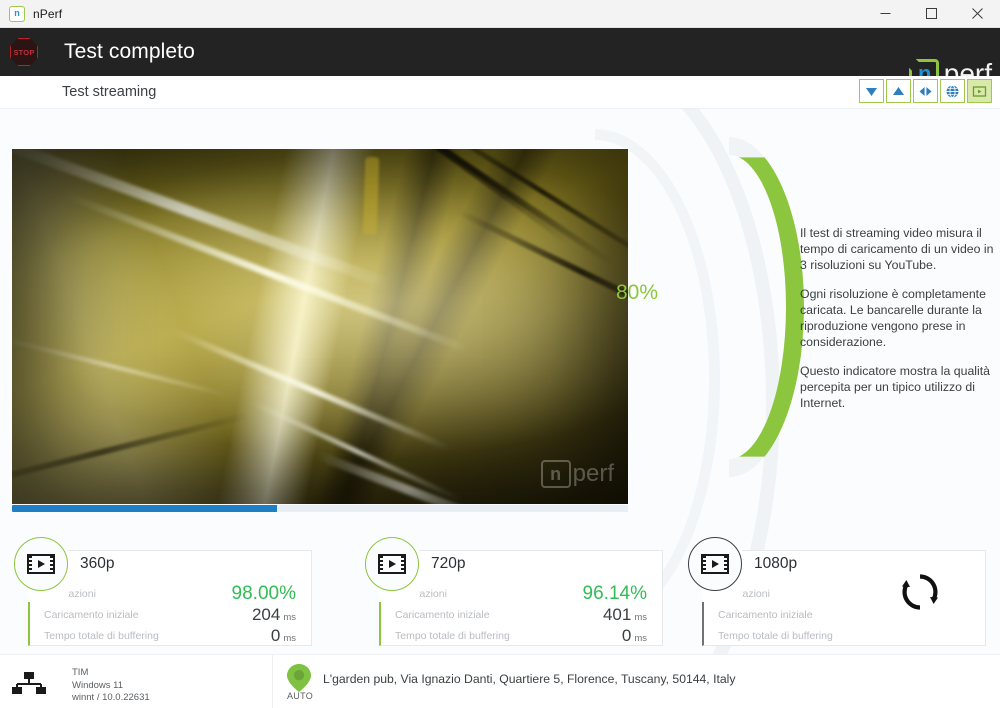  I want to click on maximize-icon, so click(931, 13).